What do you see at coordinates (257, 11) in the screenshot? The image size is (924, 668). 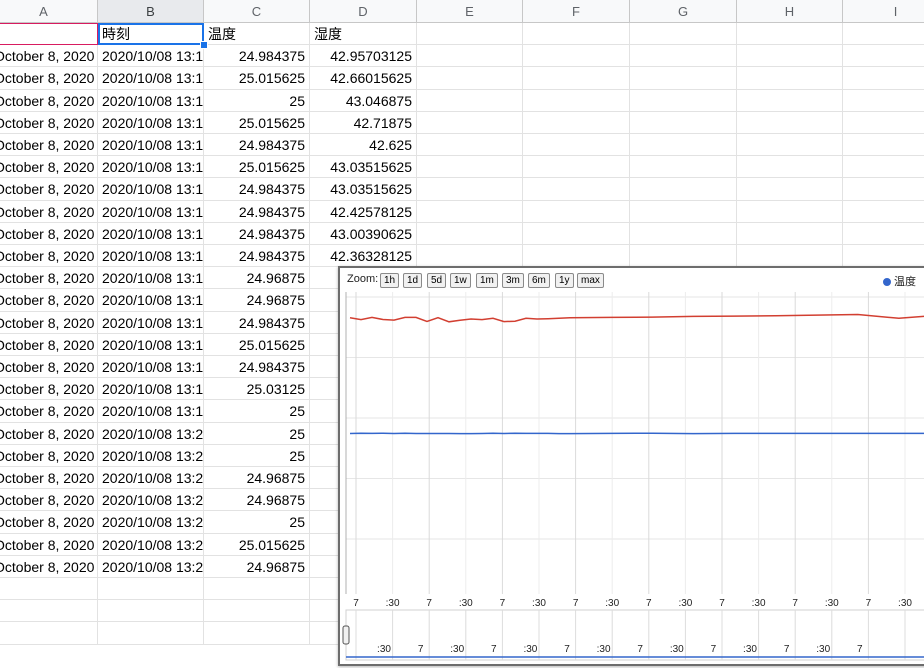 I see `column-header-c: C` at bounding box center [257, 11].